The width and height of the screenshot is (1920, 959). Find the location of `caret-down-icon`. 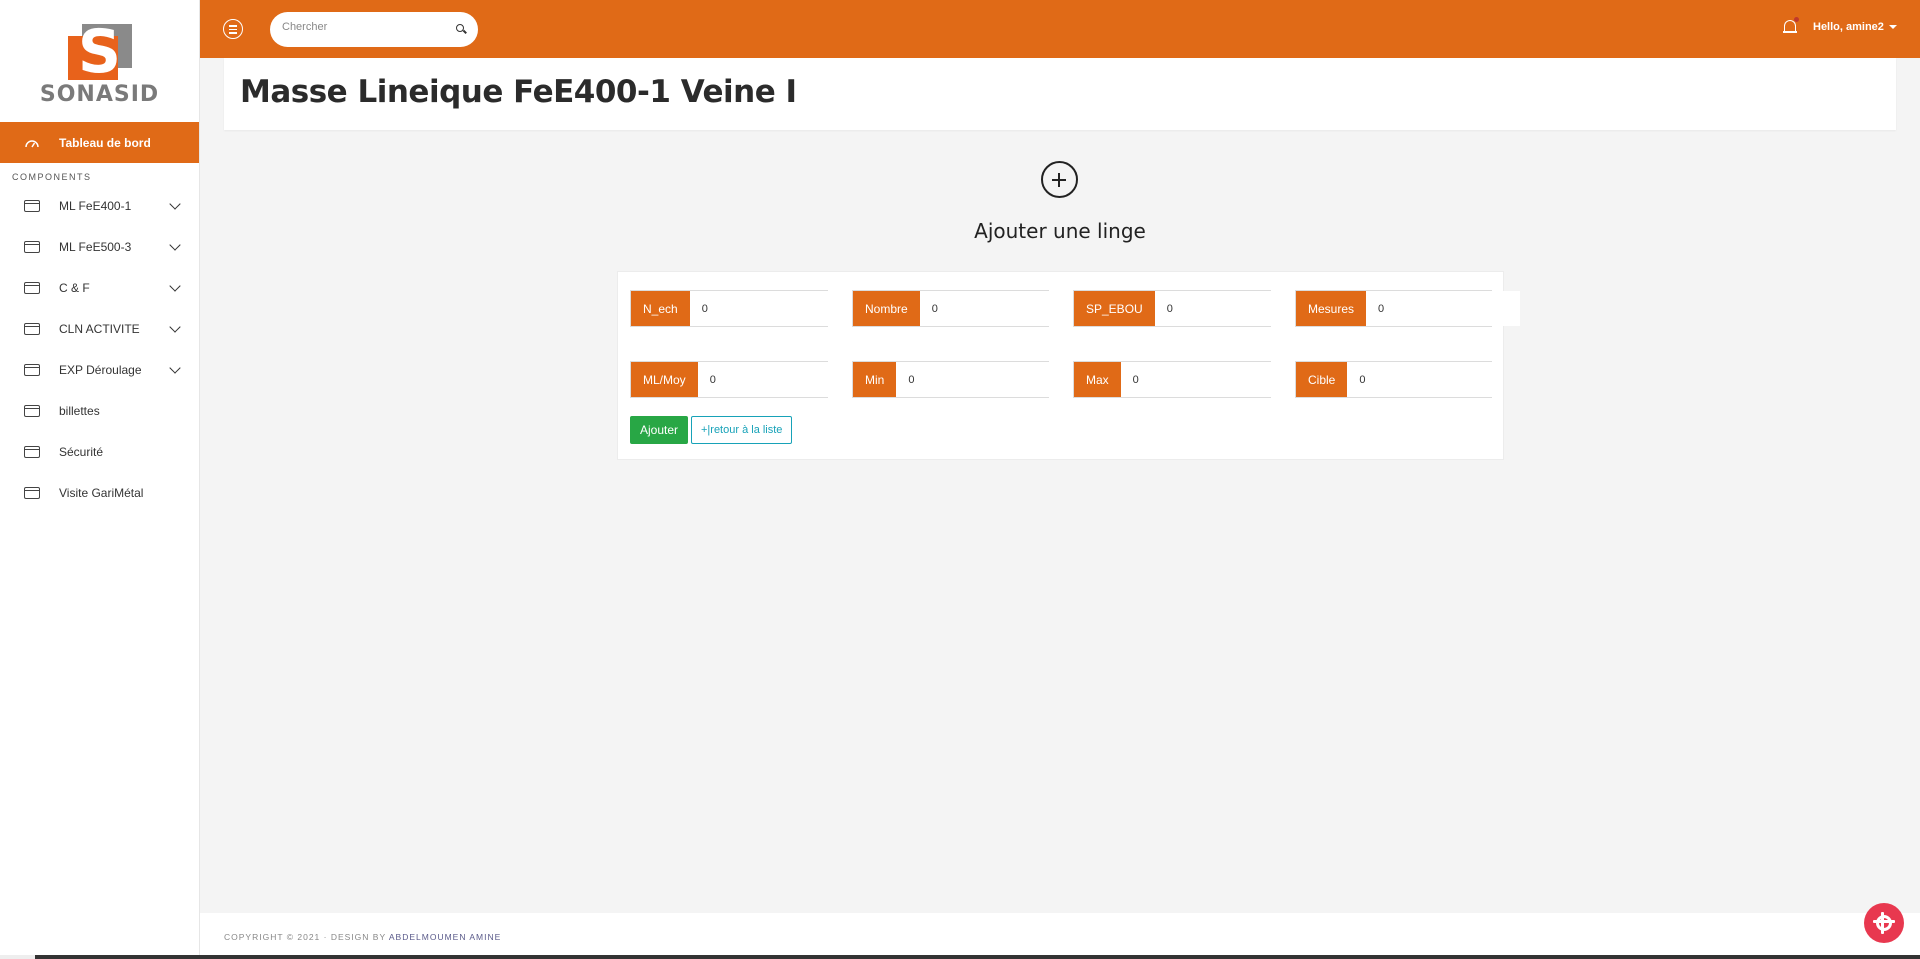

caret-down-icon is located at coordinates (1892, 27).